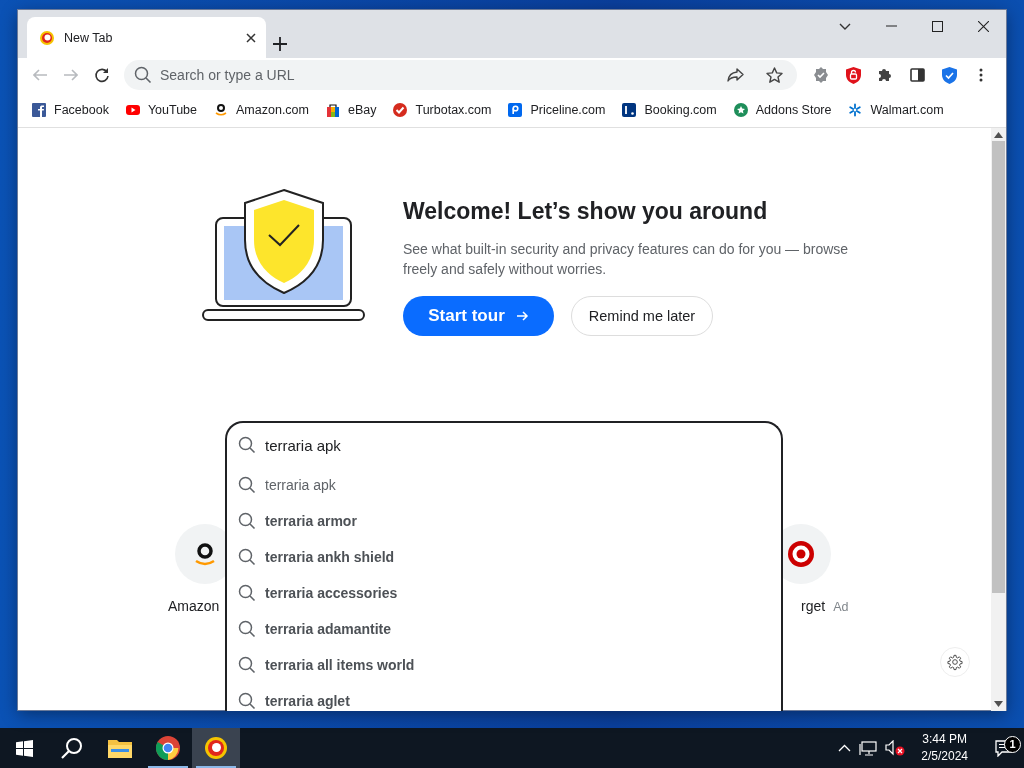  Describe the element at coordinates (774, 75) in the screenshot. I see `star-icon` at that location.